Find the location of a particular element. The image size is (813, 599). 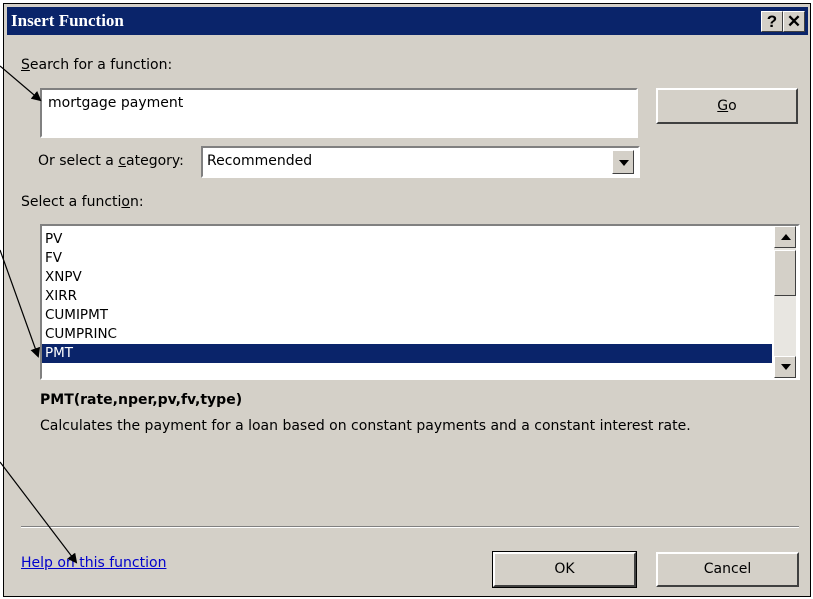

category-select: Recommended is located at coordinates (420, 162).